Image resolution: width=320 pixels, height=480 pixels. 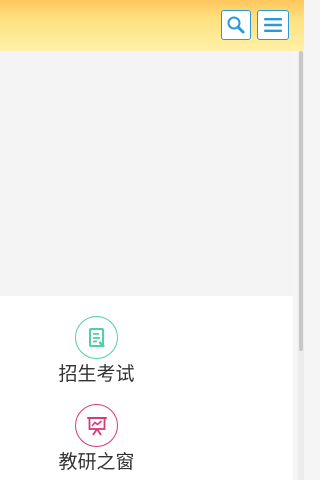 I want to click on menu-button, so click(x=273, y=25).